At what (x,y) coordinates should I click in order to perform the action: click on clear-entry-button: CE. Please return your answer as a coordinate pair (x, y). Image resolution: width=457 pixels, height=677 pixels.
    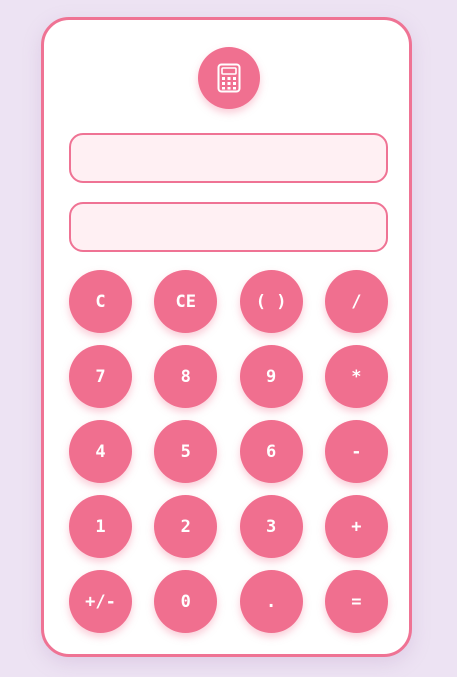
    Looking at the image, I should click on (186, 301).